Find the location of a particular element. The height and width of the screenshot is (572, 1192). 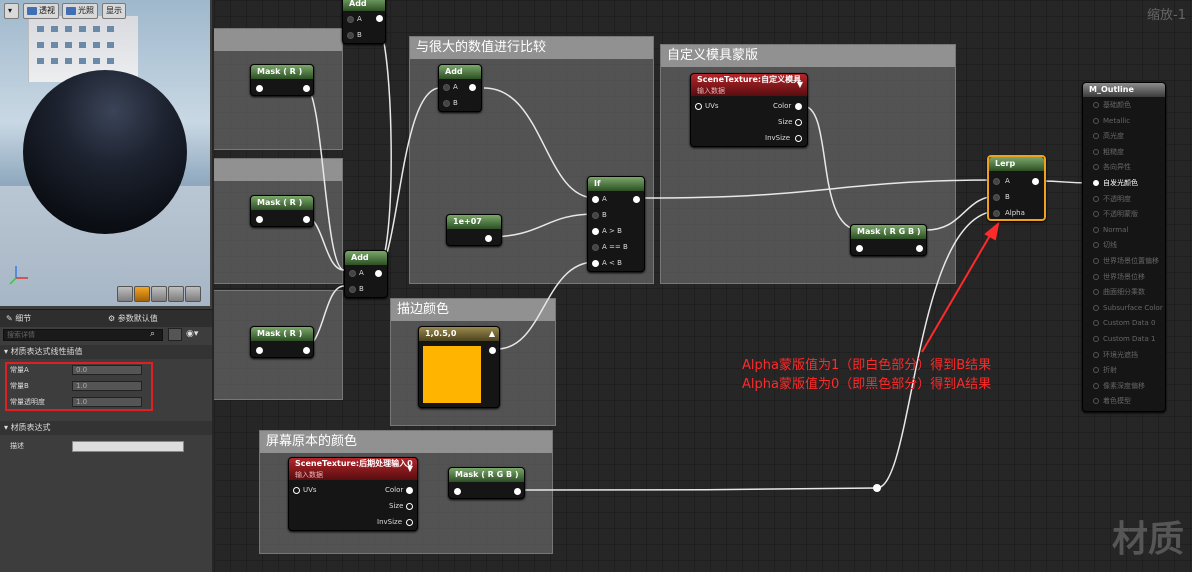

const-b-field: 1.0 is located at coordinates (107, 386).